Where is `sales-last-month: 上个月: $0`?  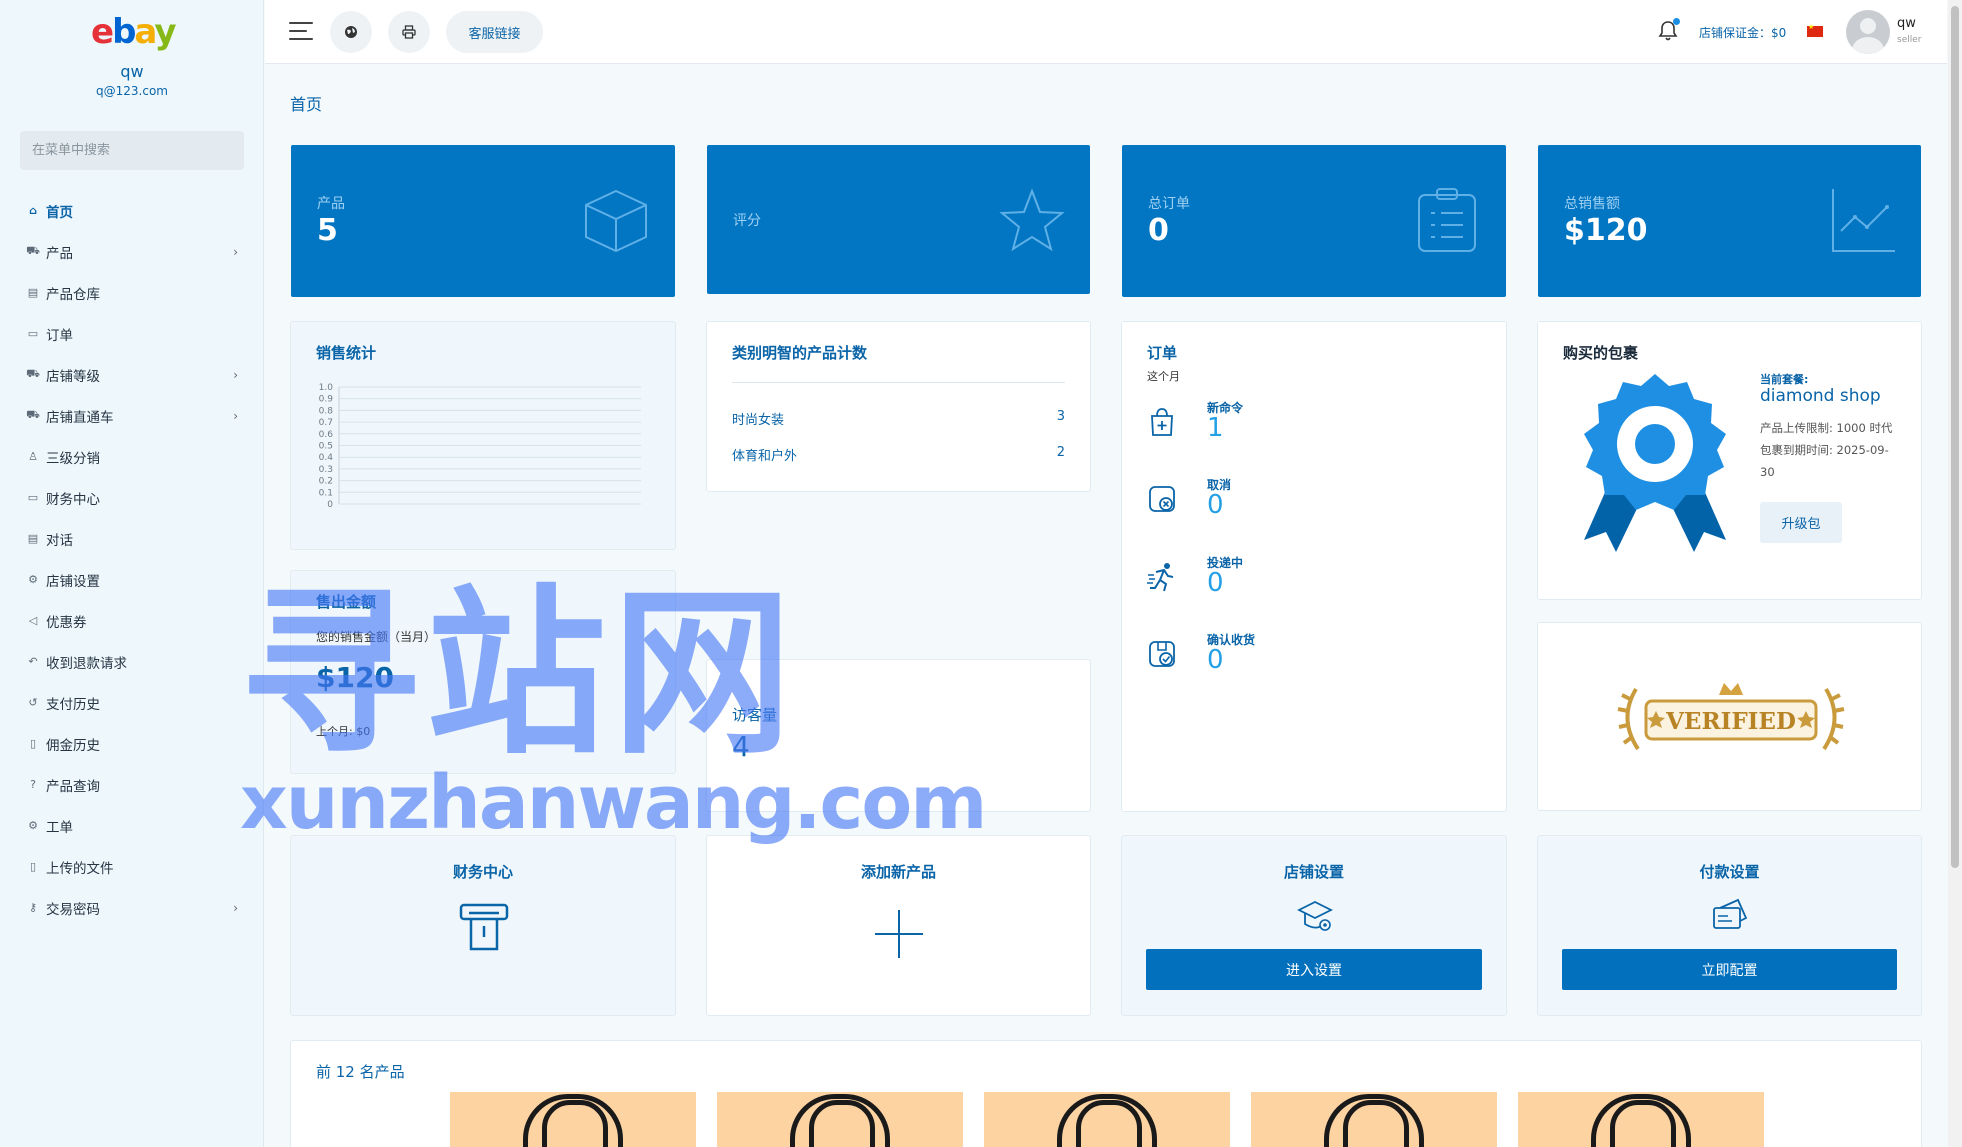 sales-last-month: 上个月: $0 is located at coordinates (343, 731).